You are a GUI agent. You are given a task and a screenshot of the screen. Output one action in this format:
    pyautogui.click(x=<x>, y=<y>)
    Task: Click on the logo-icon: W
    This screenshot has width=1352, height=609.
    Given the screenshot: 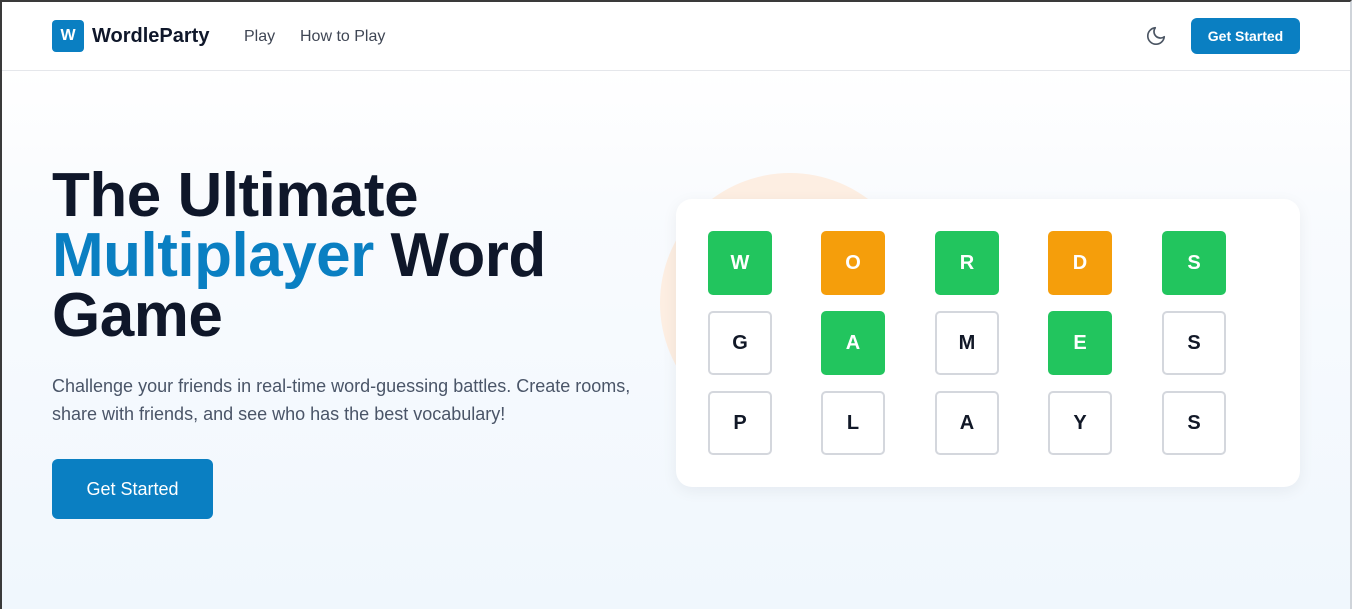 What is the action you would take?
    pyautogui.click(x=68, y=36)
    